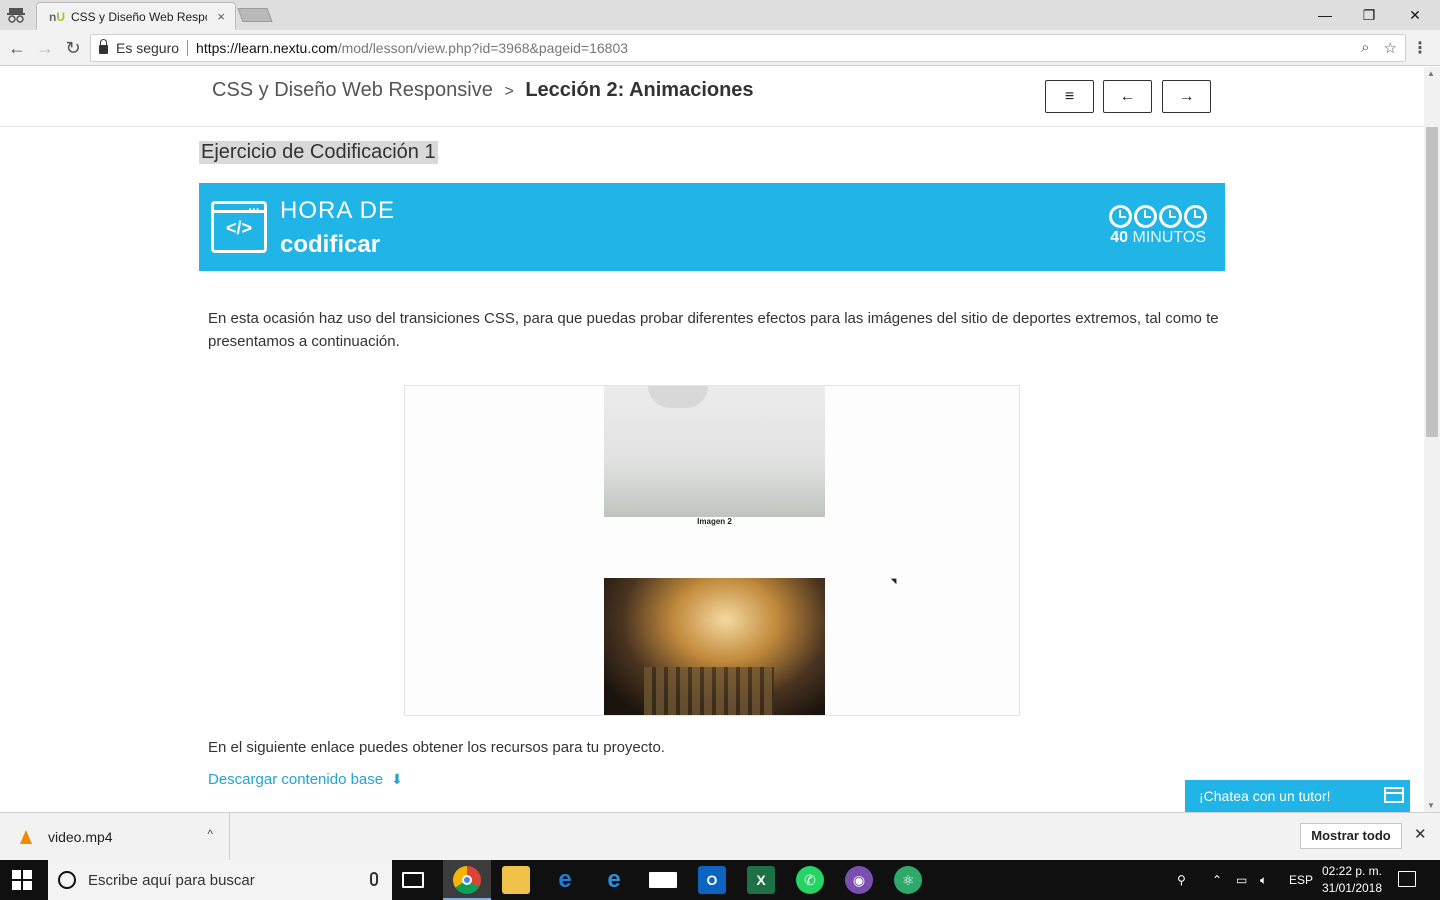 This screenshot has width=1440, height=900. Describe the element at coordinates (17, 48) in the screenshot. I see `back-arrow-icon: ←` at that location.